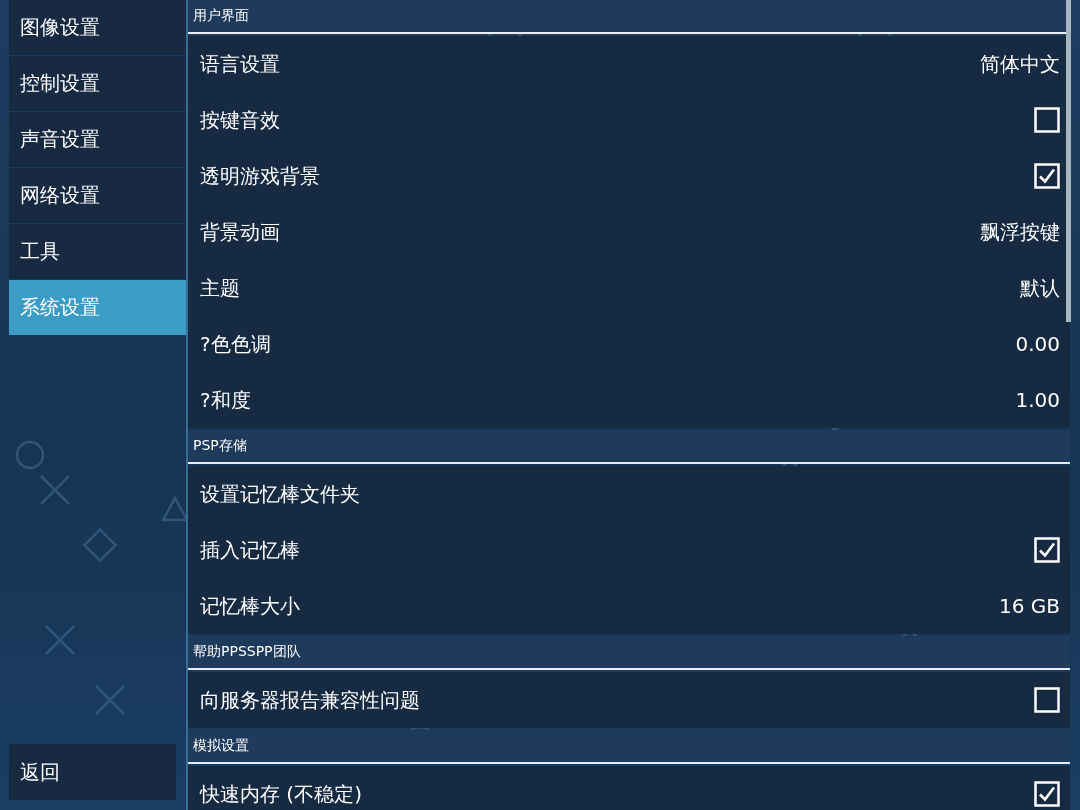  Describe the element at coordinates (629, 447) in the screenshot. I see `section-header: PSP存储` at that location.